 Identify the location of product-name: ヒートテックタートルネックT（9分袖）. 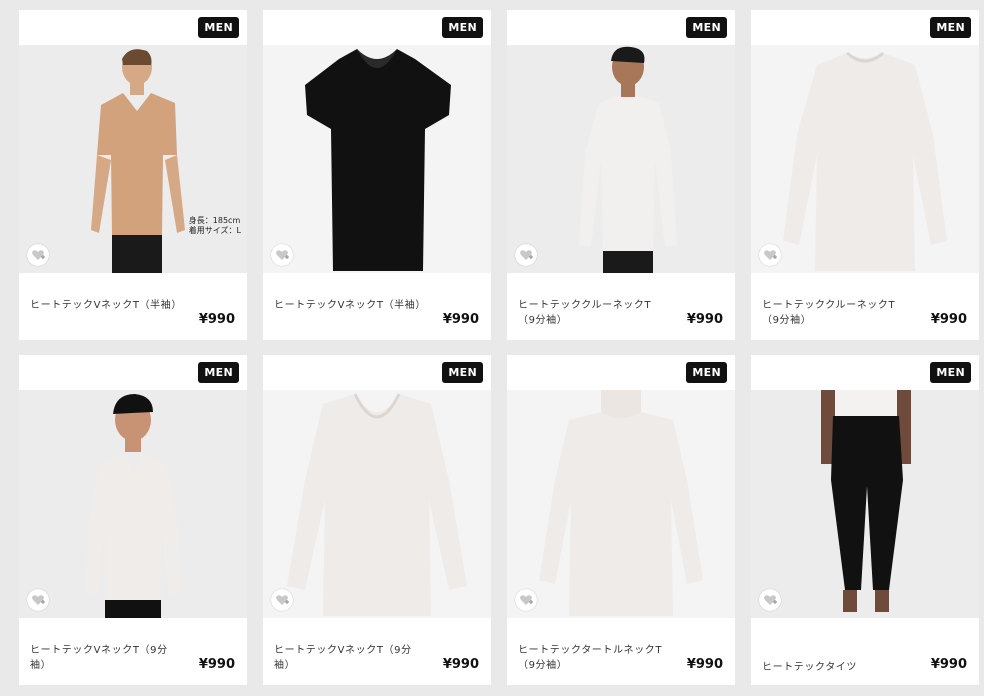
(593, 658).